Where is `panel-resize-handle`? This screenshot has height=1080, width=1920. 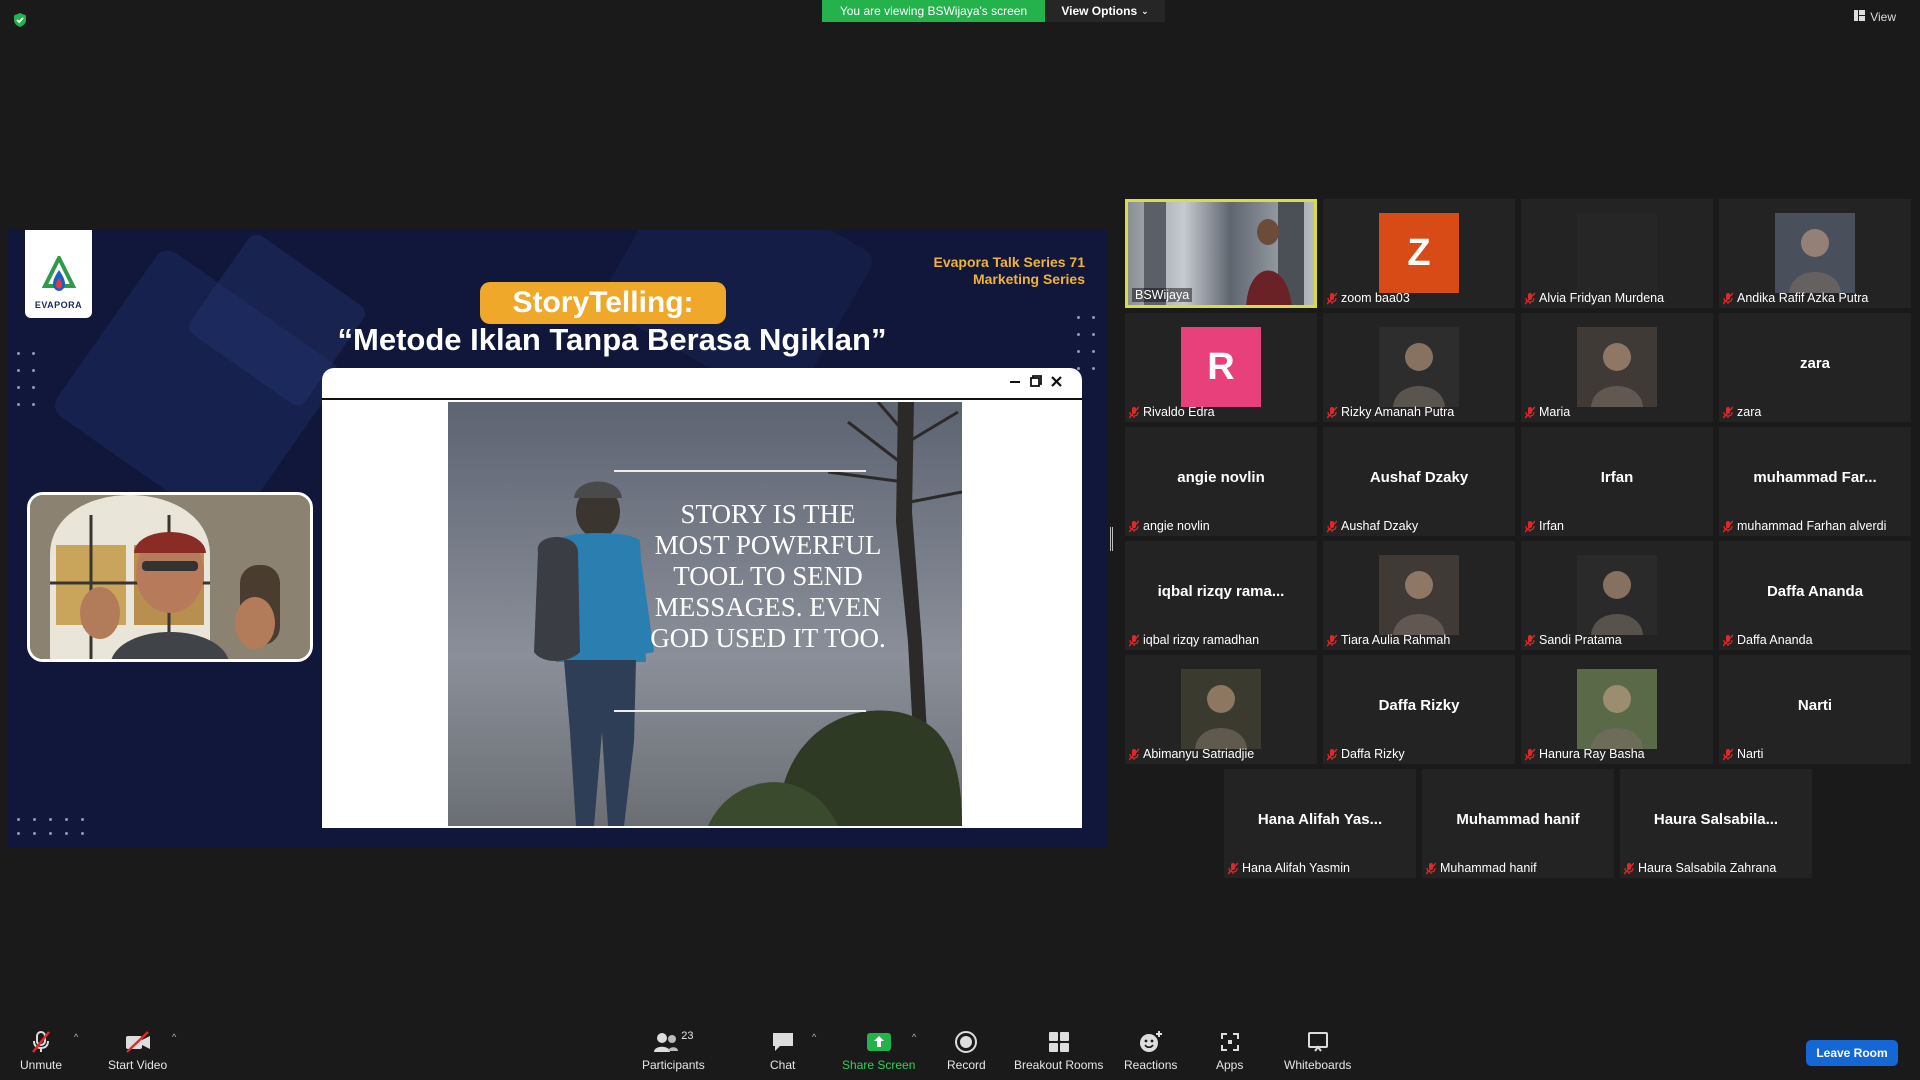 panel-resize-handle is located at coordinates (1111, 539).